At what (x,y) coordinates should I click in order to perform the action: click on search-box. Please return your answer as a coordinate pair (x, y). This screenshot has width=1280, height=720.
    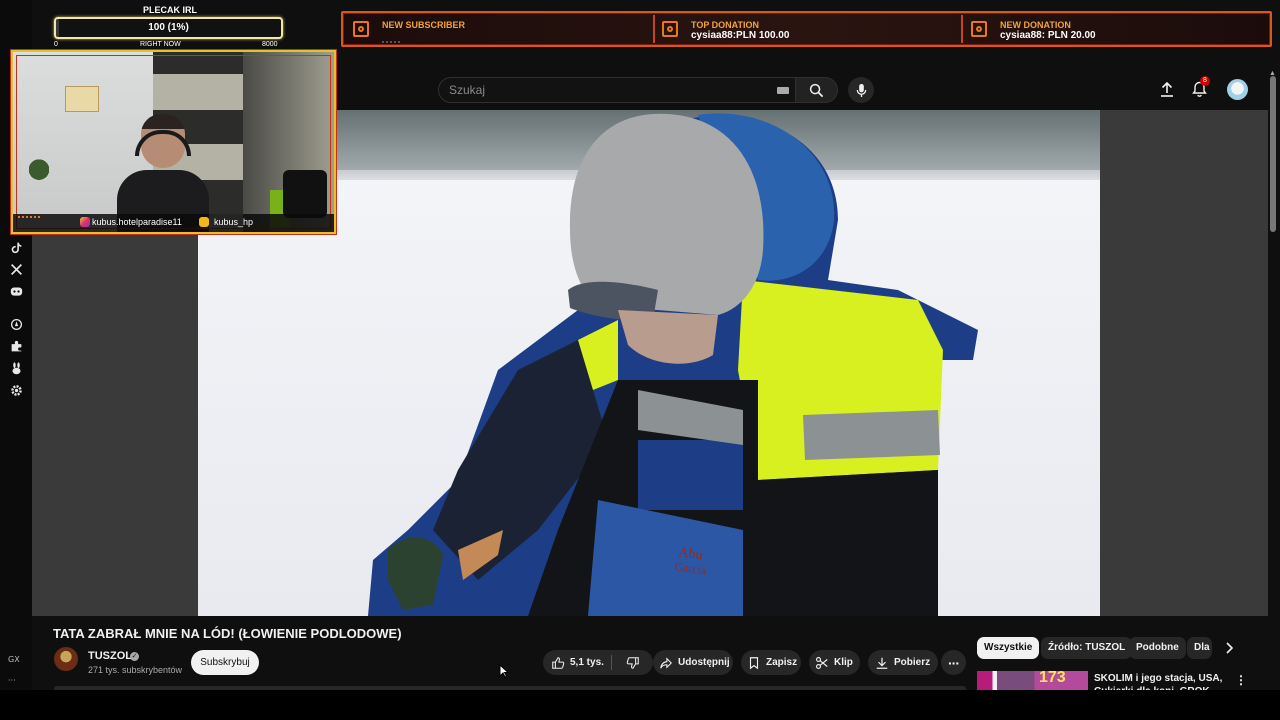
    Looking at the image, I should click on (617, 90).